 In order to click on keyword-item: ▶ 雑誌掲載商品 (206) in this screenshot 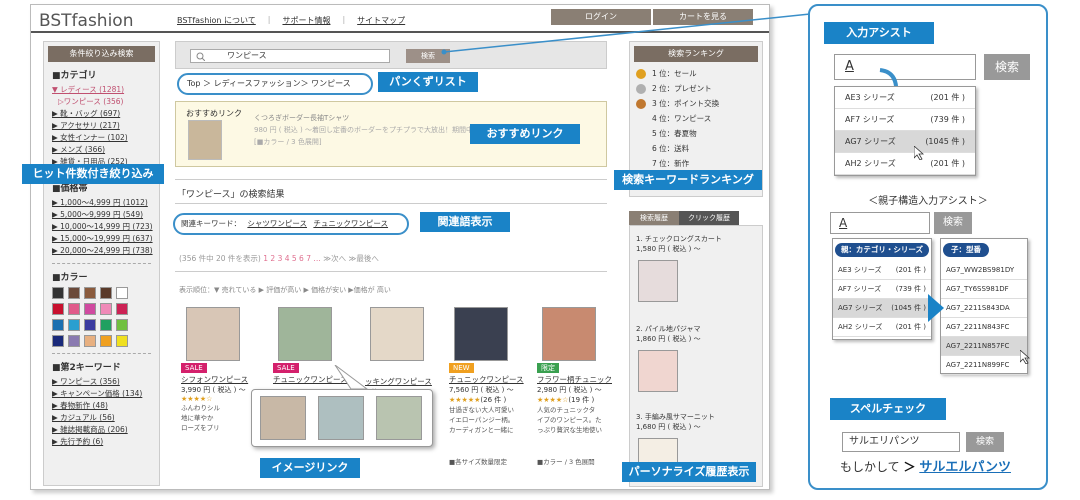, I will do `click(102, 430)`.